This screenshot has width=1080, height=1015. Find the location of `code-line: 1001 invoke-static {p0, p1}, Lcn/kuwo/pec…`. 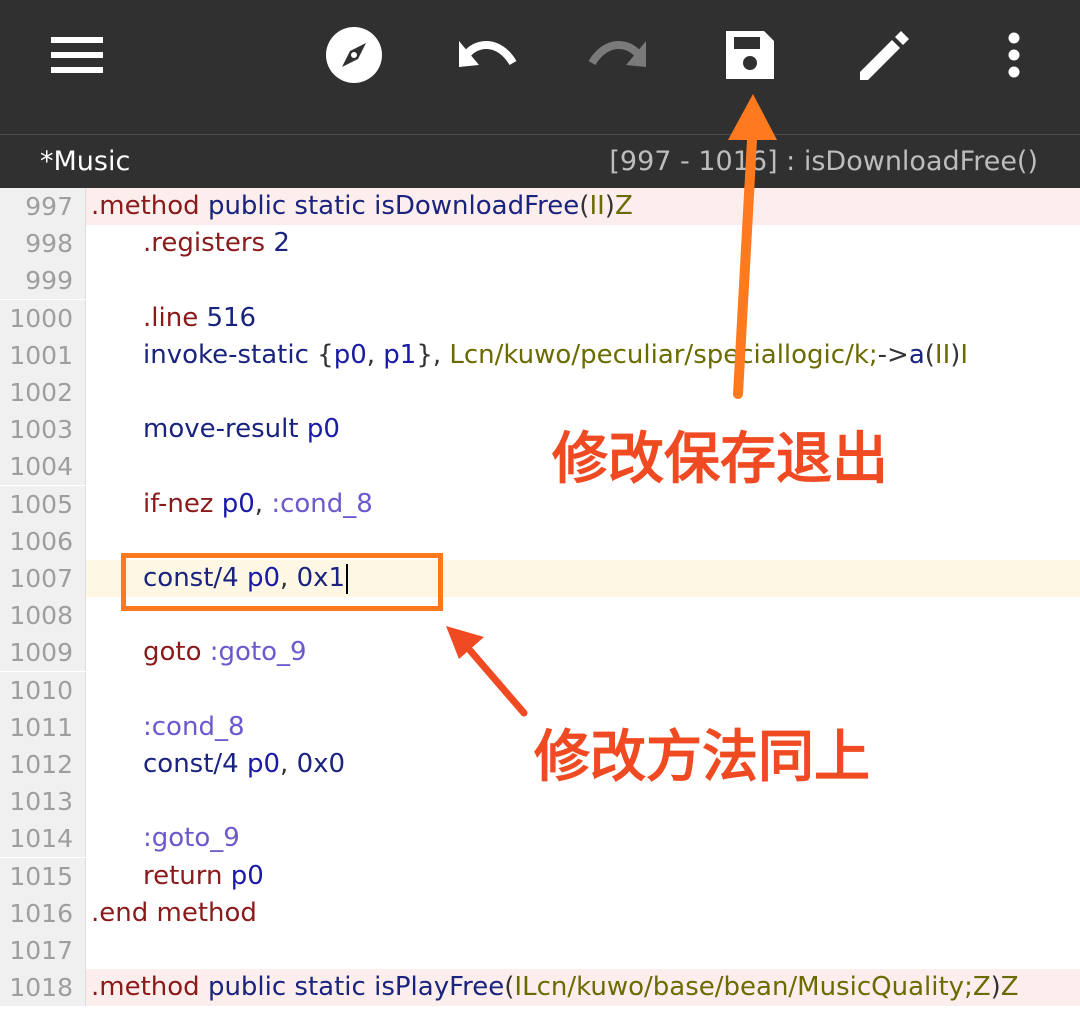

code-line: 1001 invoke-static {p0, p1}, Lcn/kuwo/pec… is located at coordinates (540, 355).